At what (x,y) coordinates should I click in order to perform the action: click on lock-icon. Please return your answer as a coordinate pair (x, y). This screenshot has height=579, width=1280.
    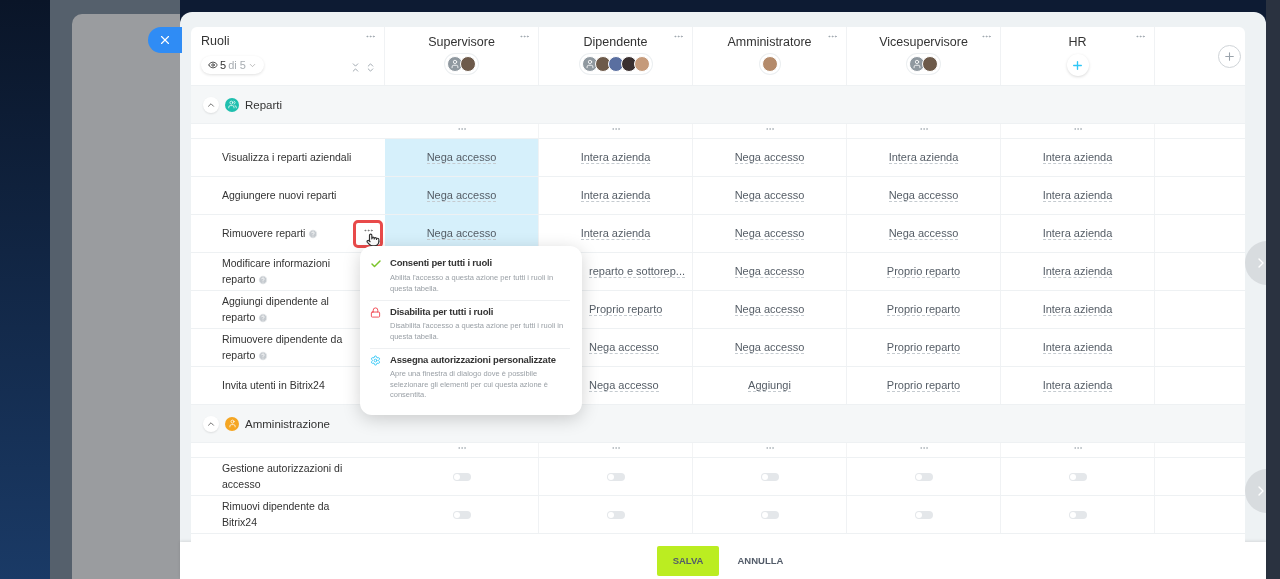
    Looking at the image, I should click on (375, 312).